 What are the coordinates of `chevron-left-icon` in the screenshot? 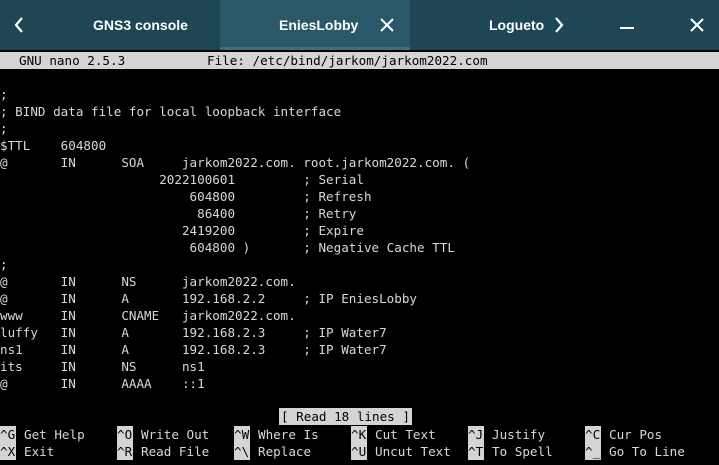 It's located at (18, 25).